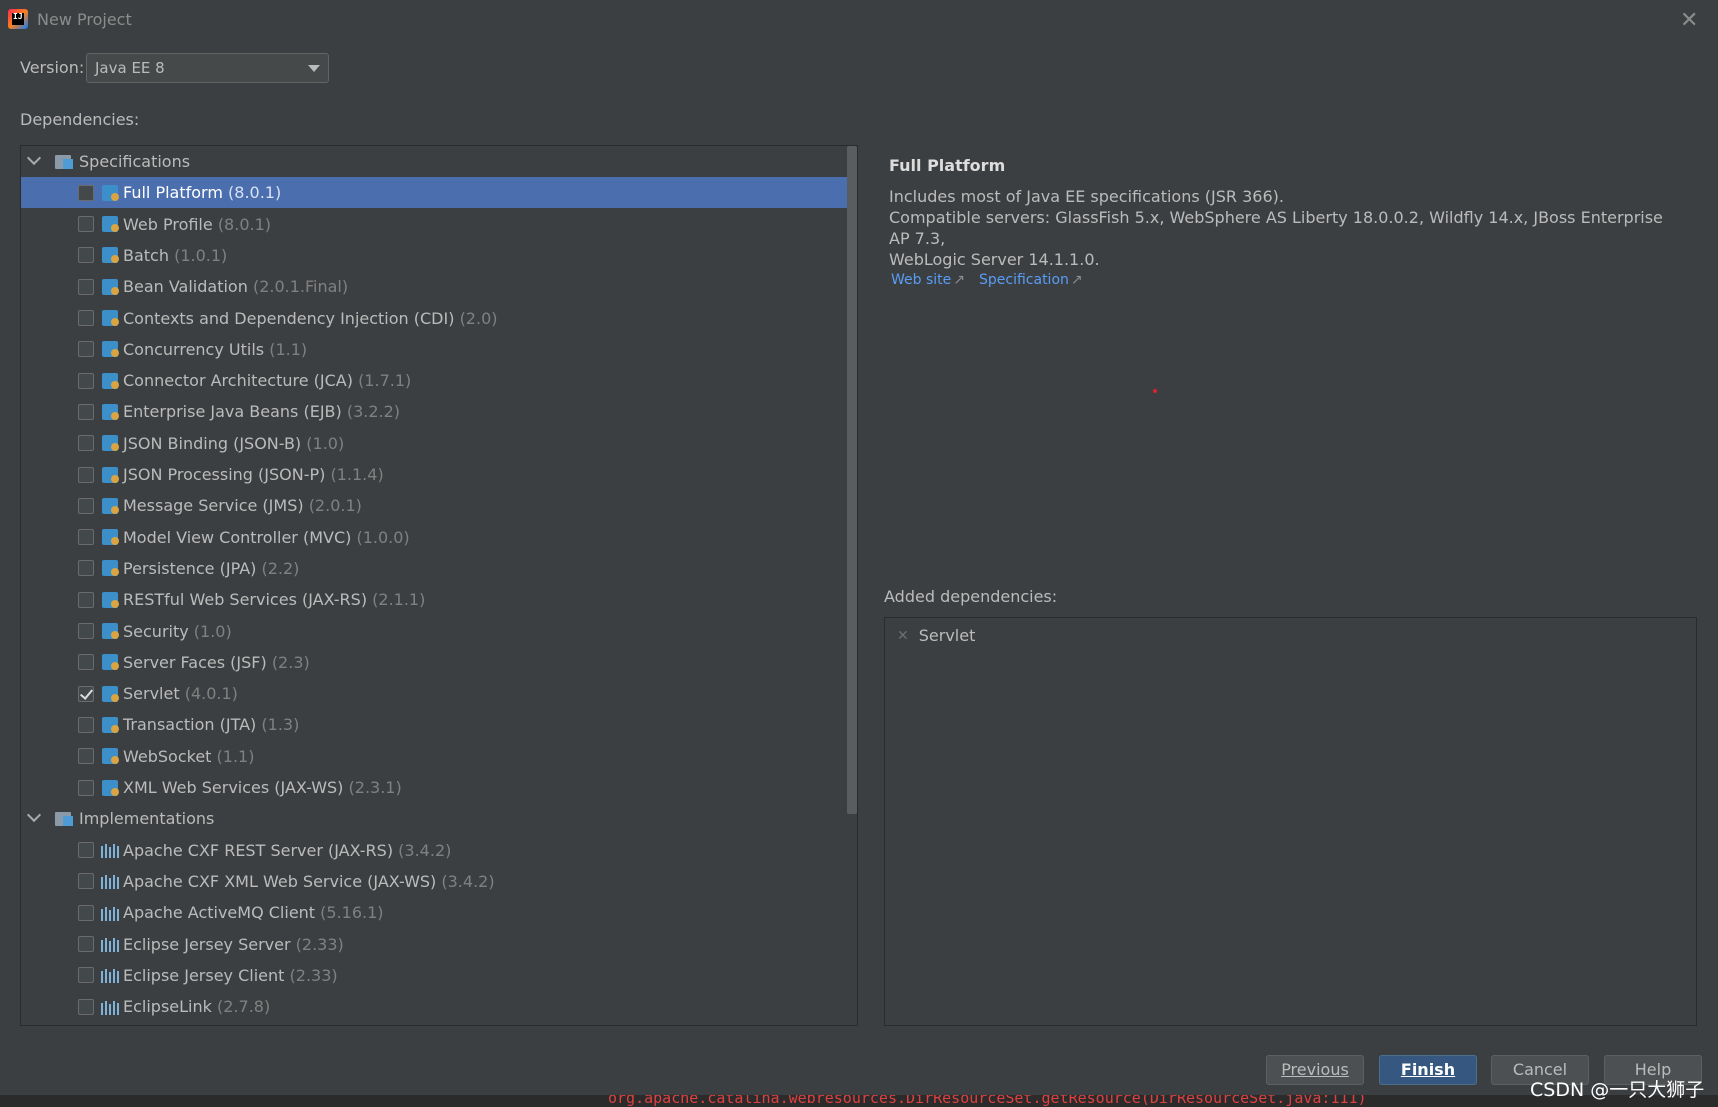 This screenshot has width=1718, height=1107. I want to click on dependency-name: Full Platform, so click(173, 193).